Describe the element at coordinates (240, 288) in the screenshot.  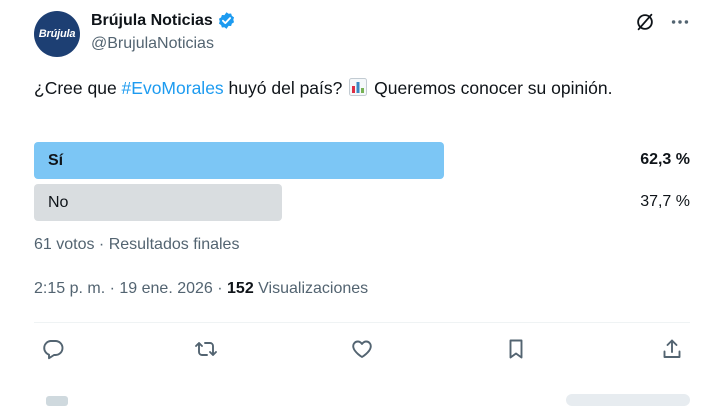
I see `views-count: 152` at that location.